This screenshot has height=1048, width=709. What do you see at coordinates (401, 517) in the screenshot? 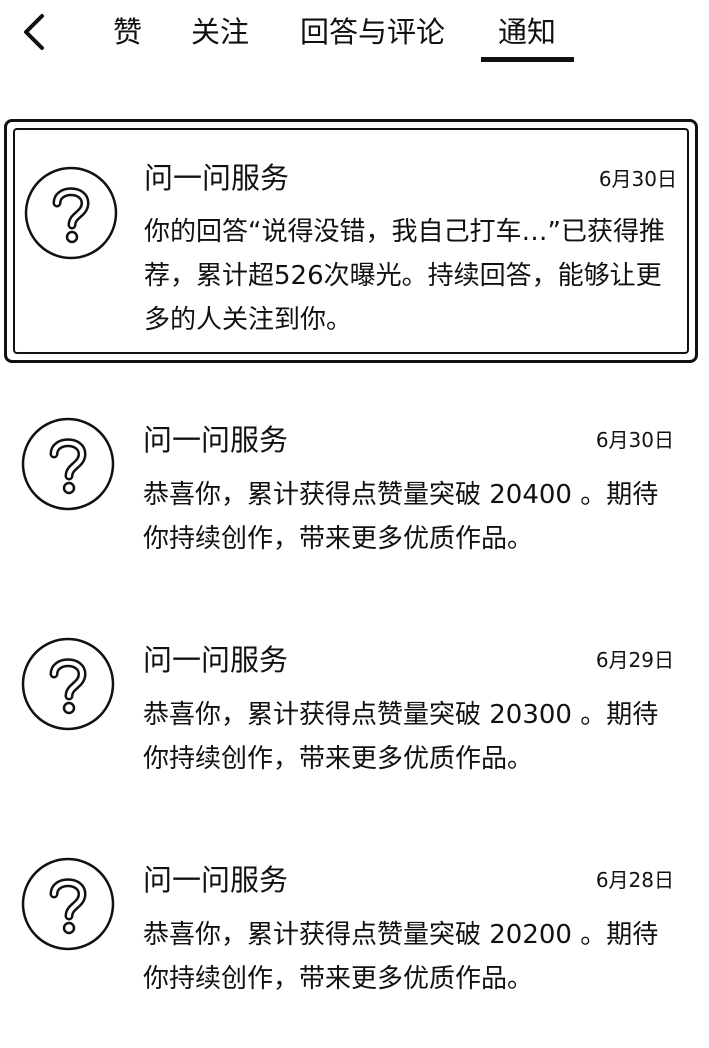
I see `notification-message: 恭喜你，累计获得点赞量突破 20400 。期待你持续创作，带来更多优质作品。` at bounding box center [401, 517].